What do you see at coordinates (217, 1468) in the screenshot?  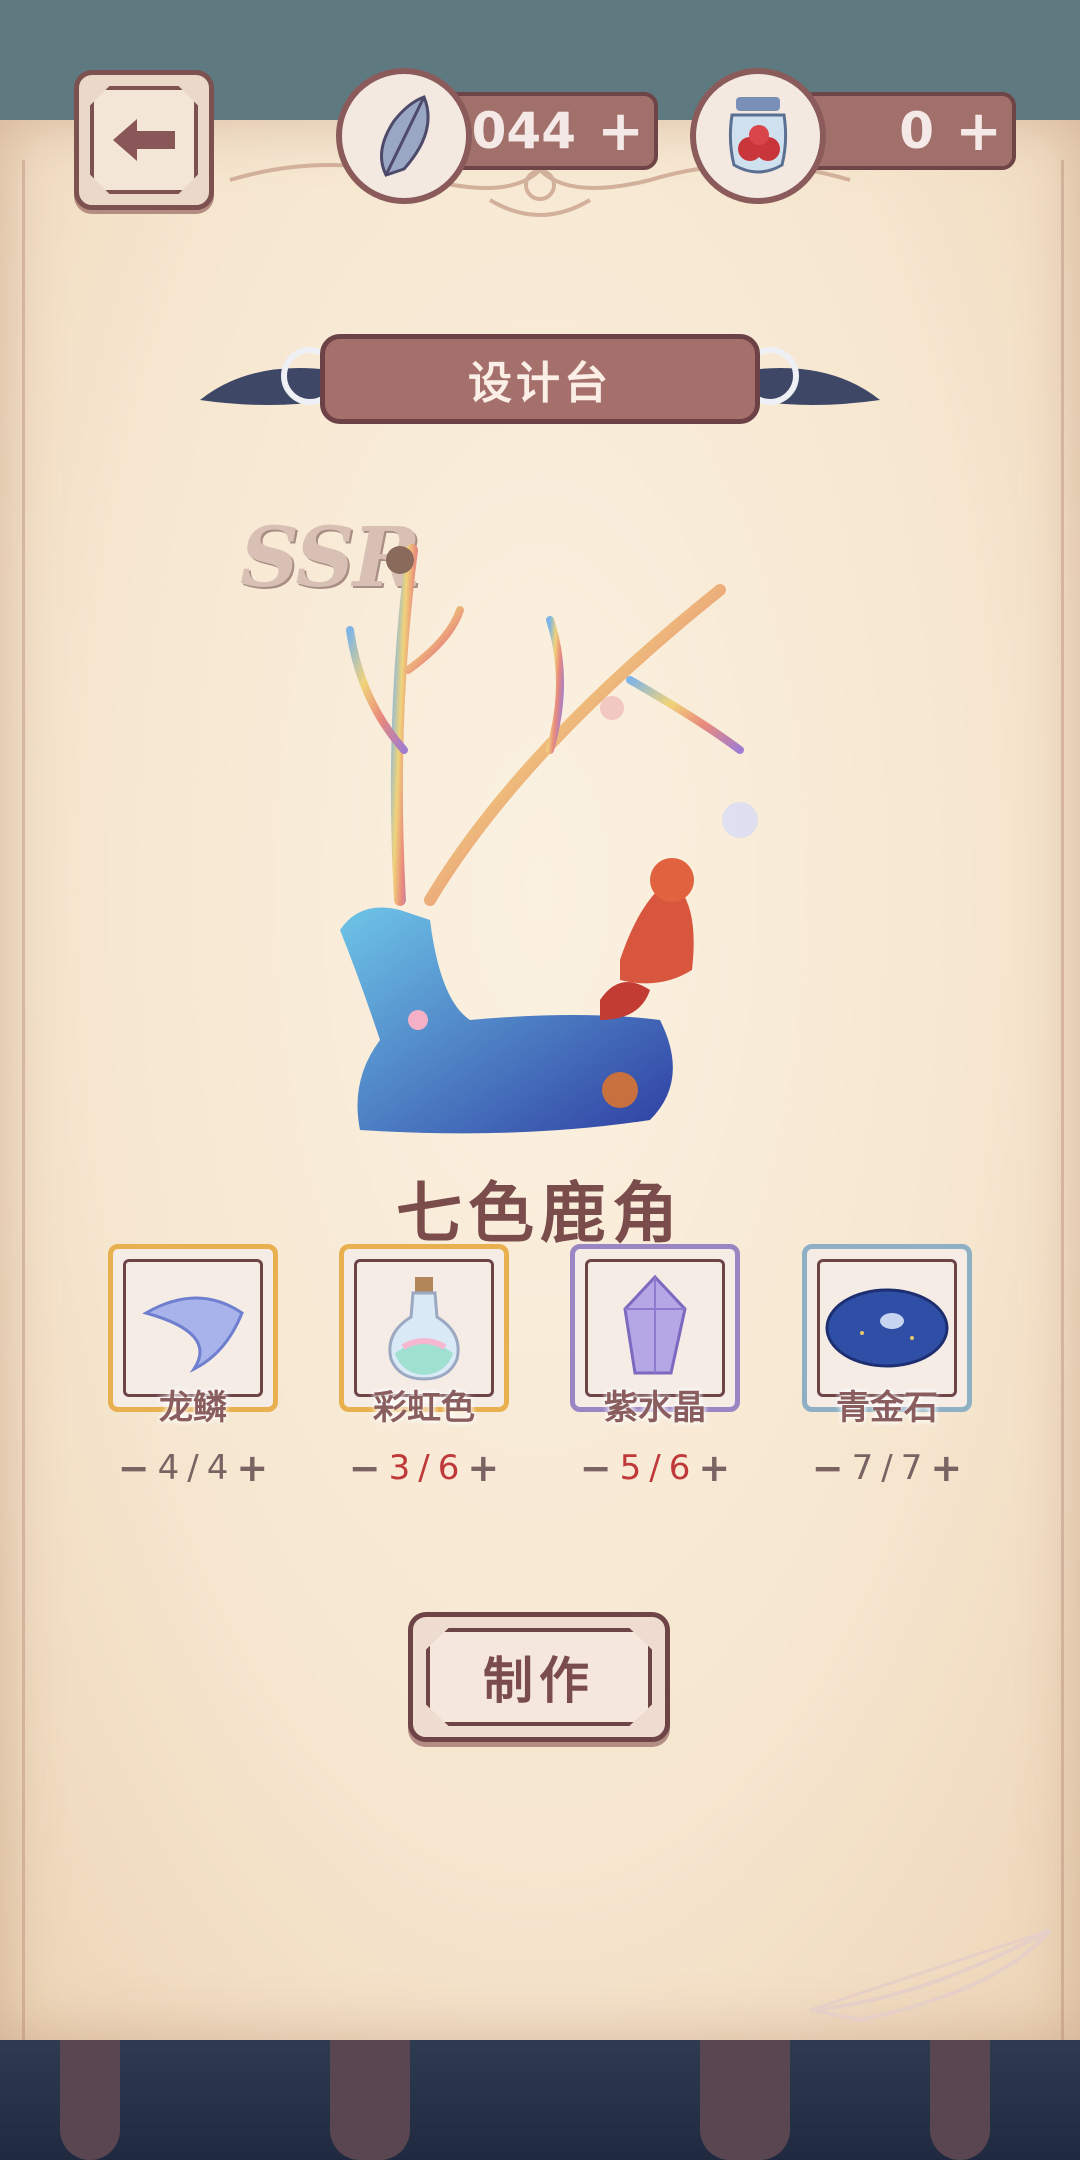 I see `material-required: 4` at bounding box center [217, 1468].